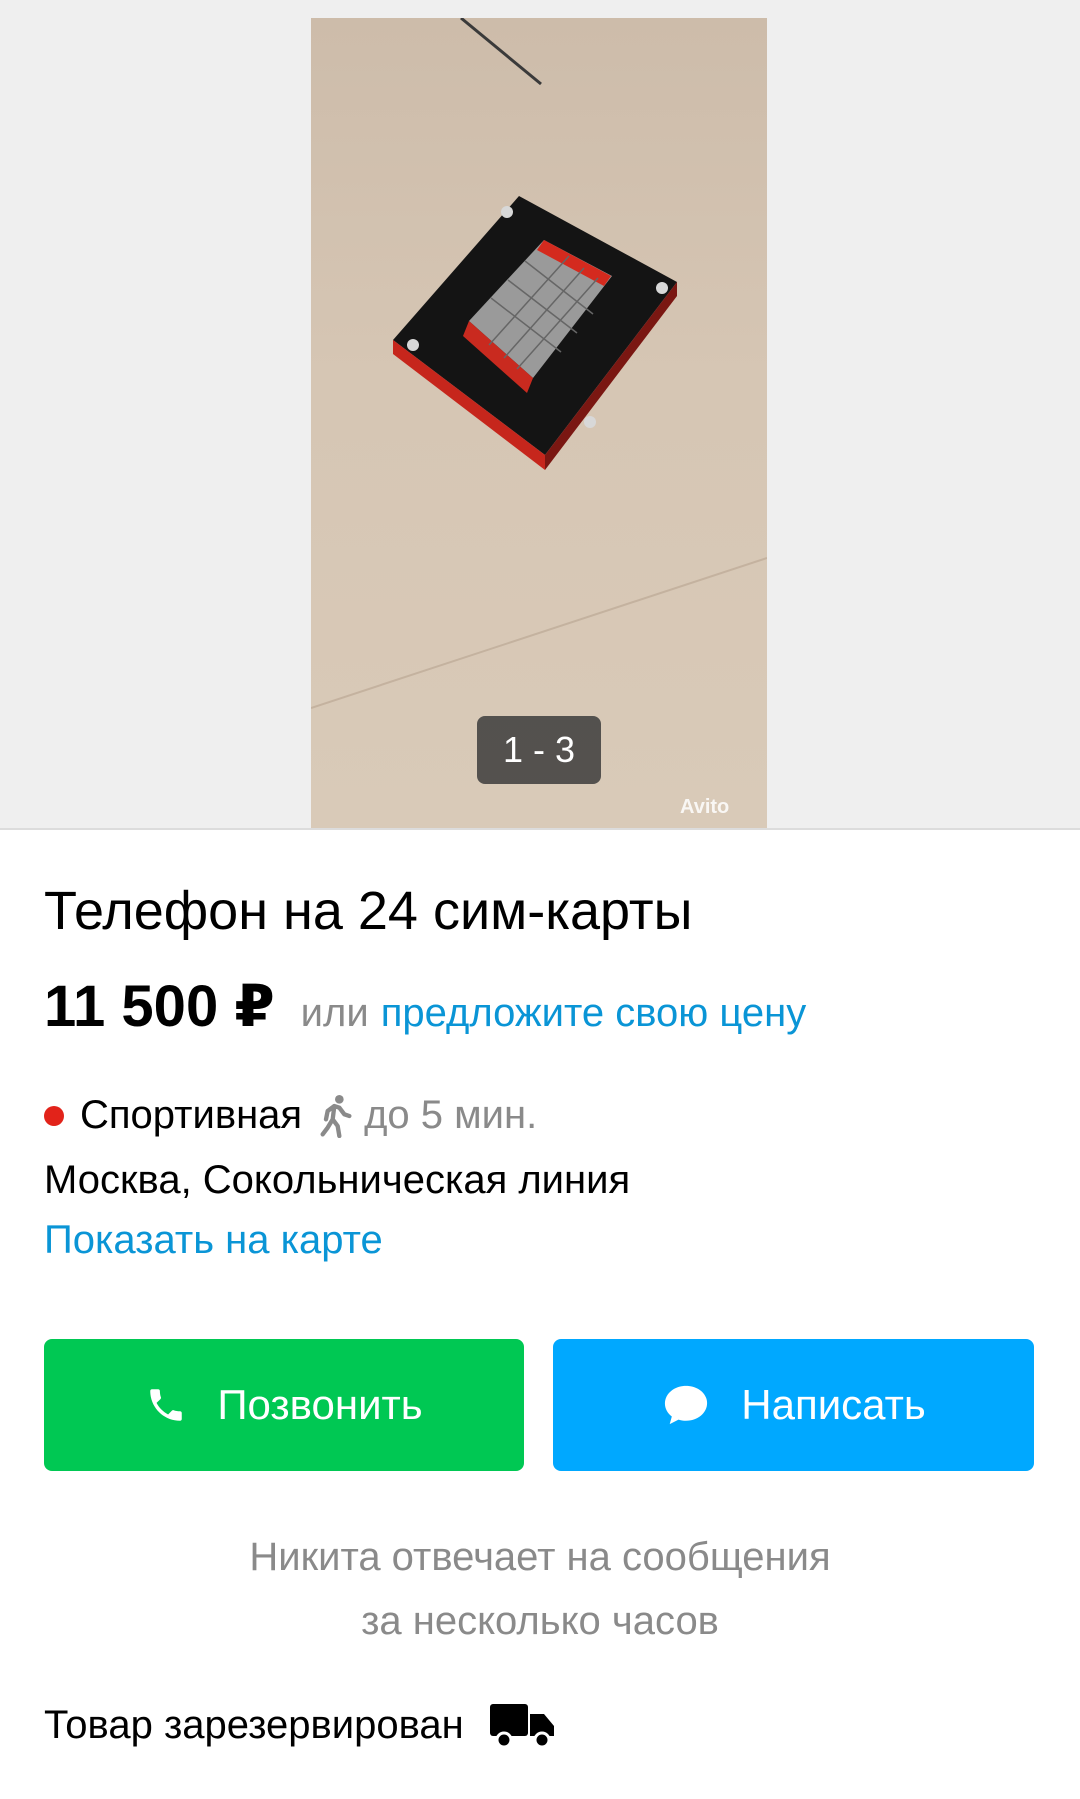  I want to click on phone-icon, so click(166, 1405).